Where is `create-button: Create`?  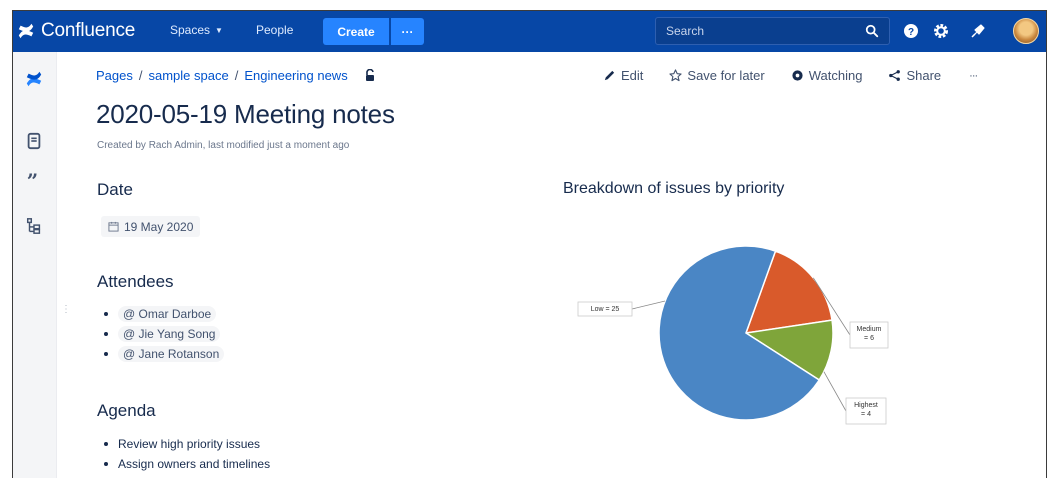
create-button: Create is located at coordinates (356, 31).